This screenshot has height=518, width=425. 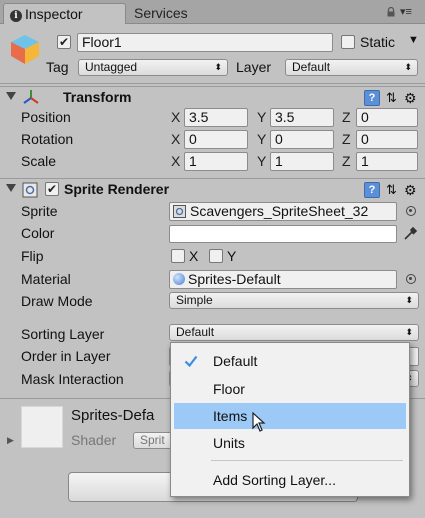 I want to click on shader-value: Sprit, so click(x=152, y=440).